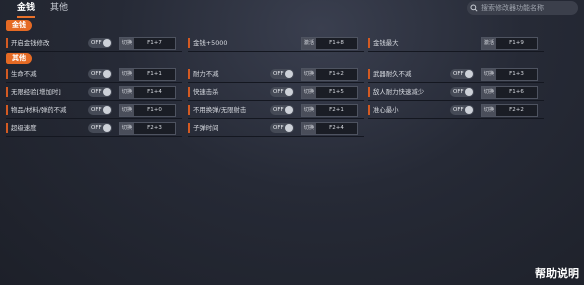  I want to click on cheat-item: 敌人耐力快速减少 OFF 切换 F1+6, so click(456, 93).